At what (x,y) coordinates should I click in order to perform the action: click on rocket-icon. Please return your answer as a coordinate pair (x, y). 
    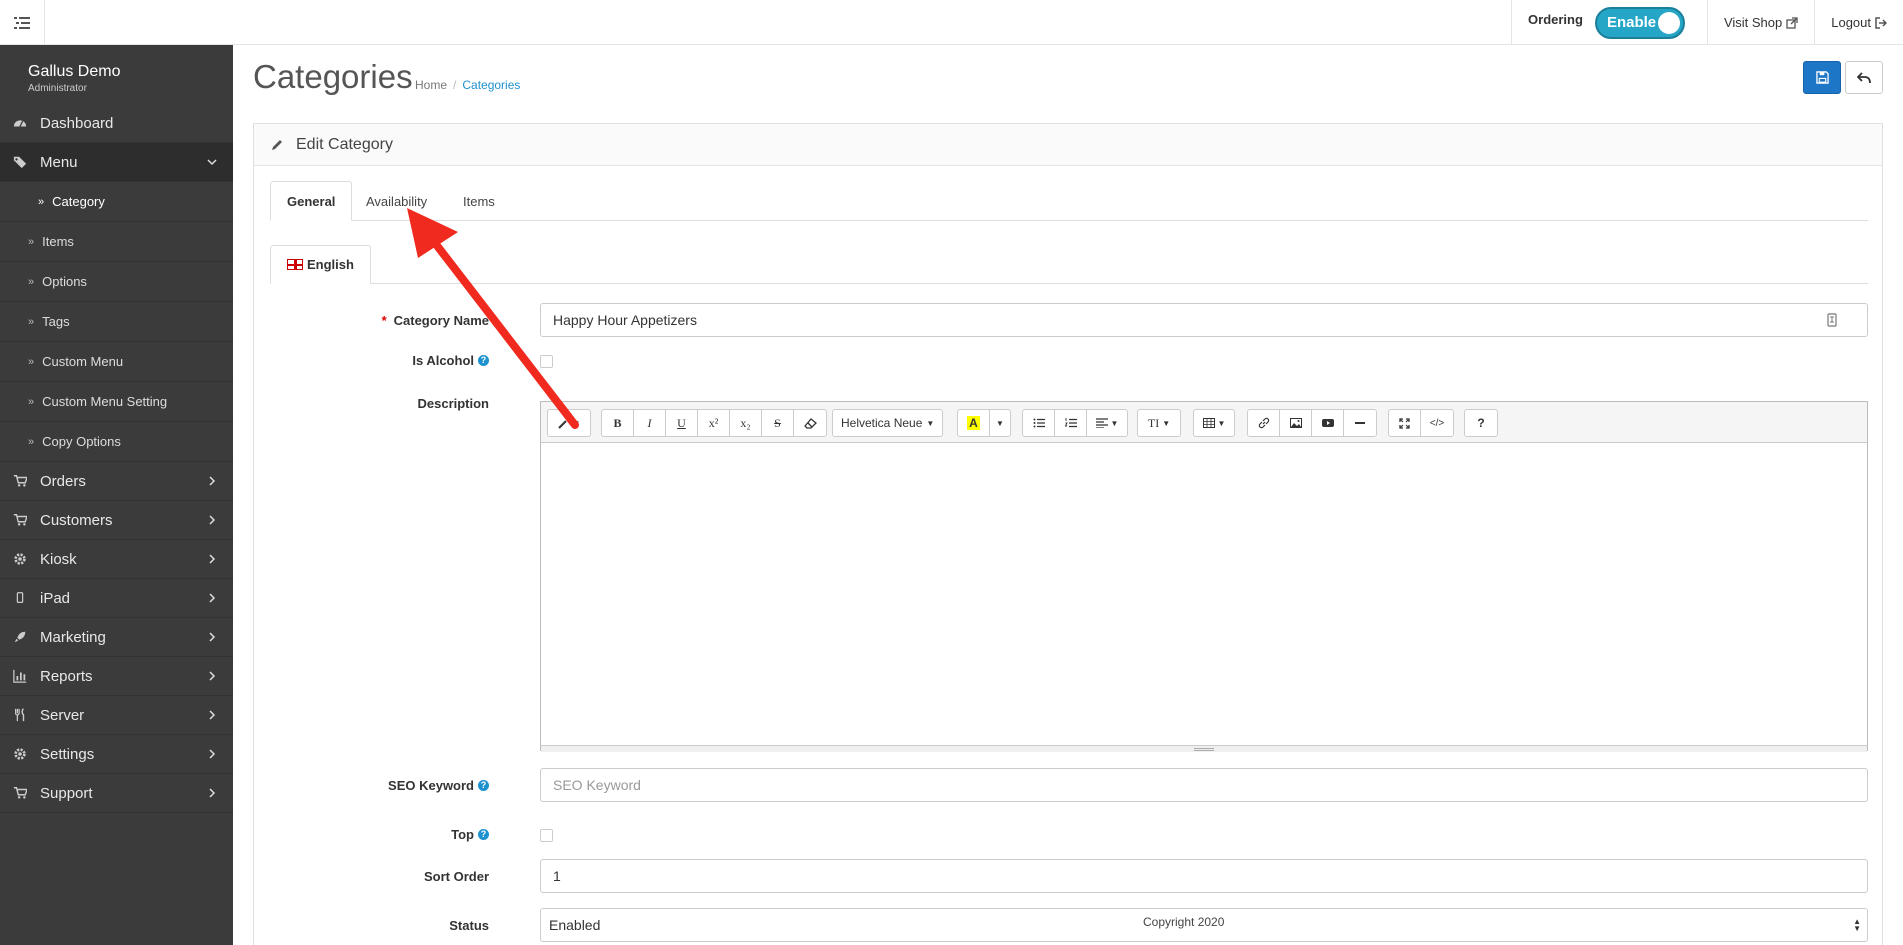
    Looking at the image, I should click on (20, 637).